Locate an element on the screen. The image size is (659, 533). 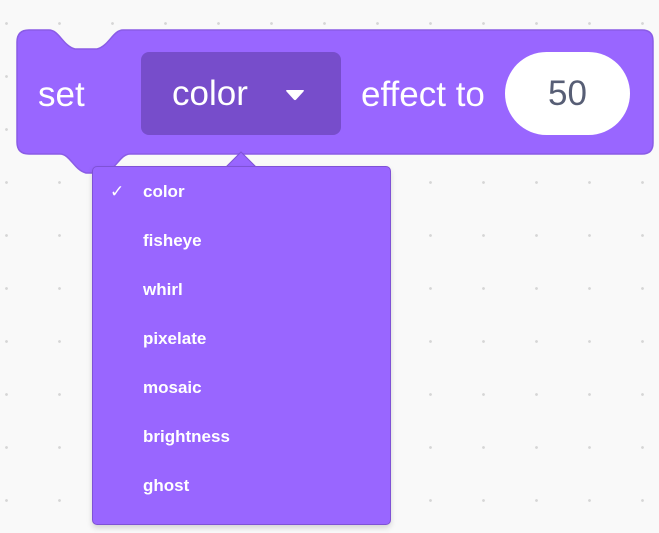
menu-item-pixelate: pixelate is located at coordinates (241, 339).